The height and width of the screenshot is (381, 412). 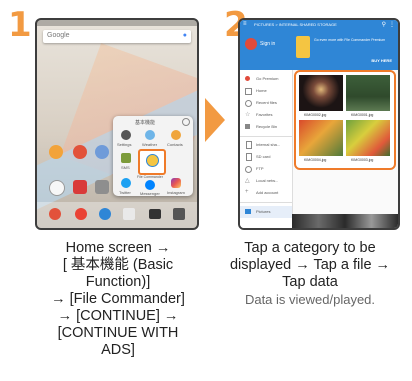 What do you see at coordinates (118, 282) in the screenshot?
I see `caption-line: Function)]` at bounding box center [118, 282].